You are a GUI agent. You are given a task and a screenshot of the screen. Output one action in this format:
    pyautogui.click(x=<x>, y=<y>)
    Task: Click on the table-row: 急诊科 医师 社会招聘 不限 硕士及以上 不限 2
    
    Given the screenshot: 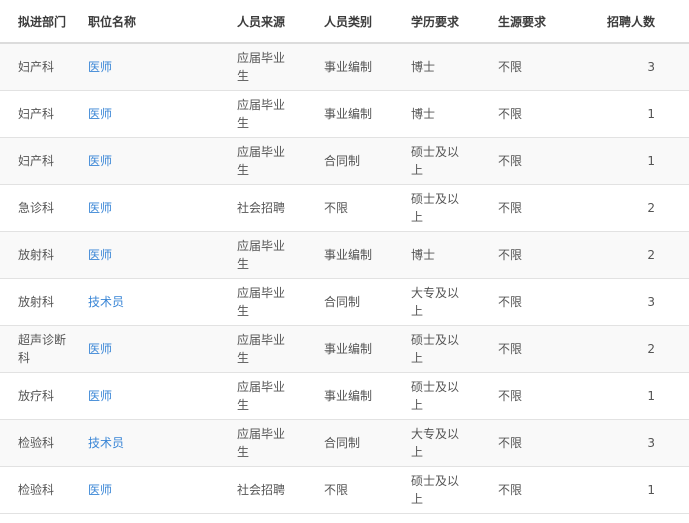 What is the action you would take?
    pyautogui.click(x=344, y=208)
    